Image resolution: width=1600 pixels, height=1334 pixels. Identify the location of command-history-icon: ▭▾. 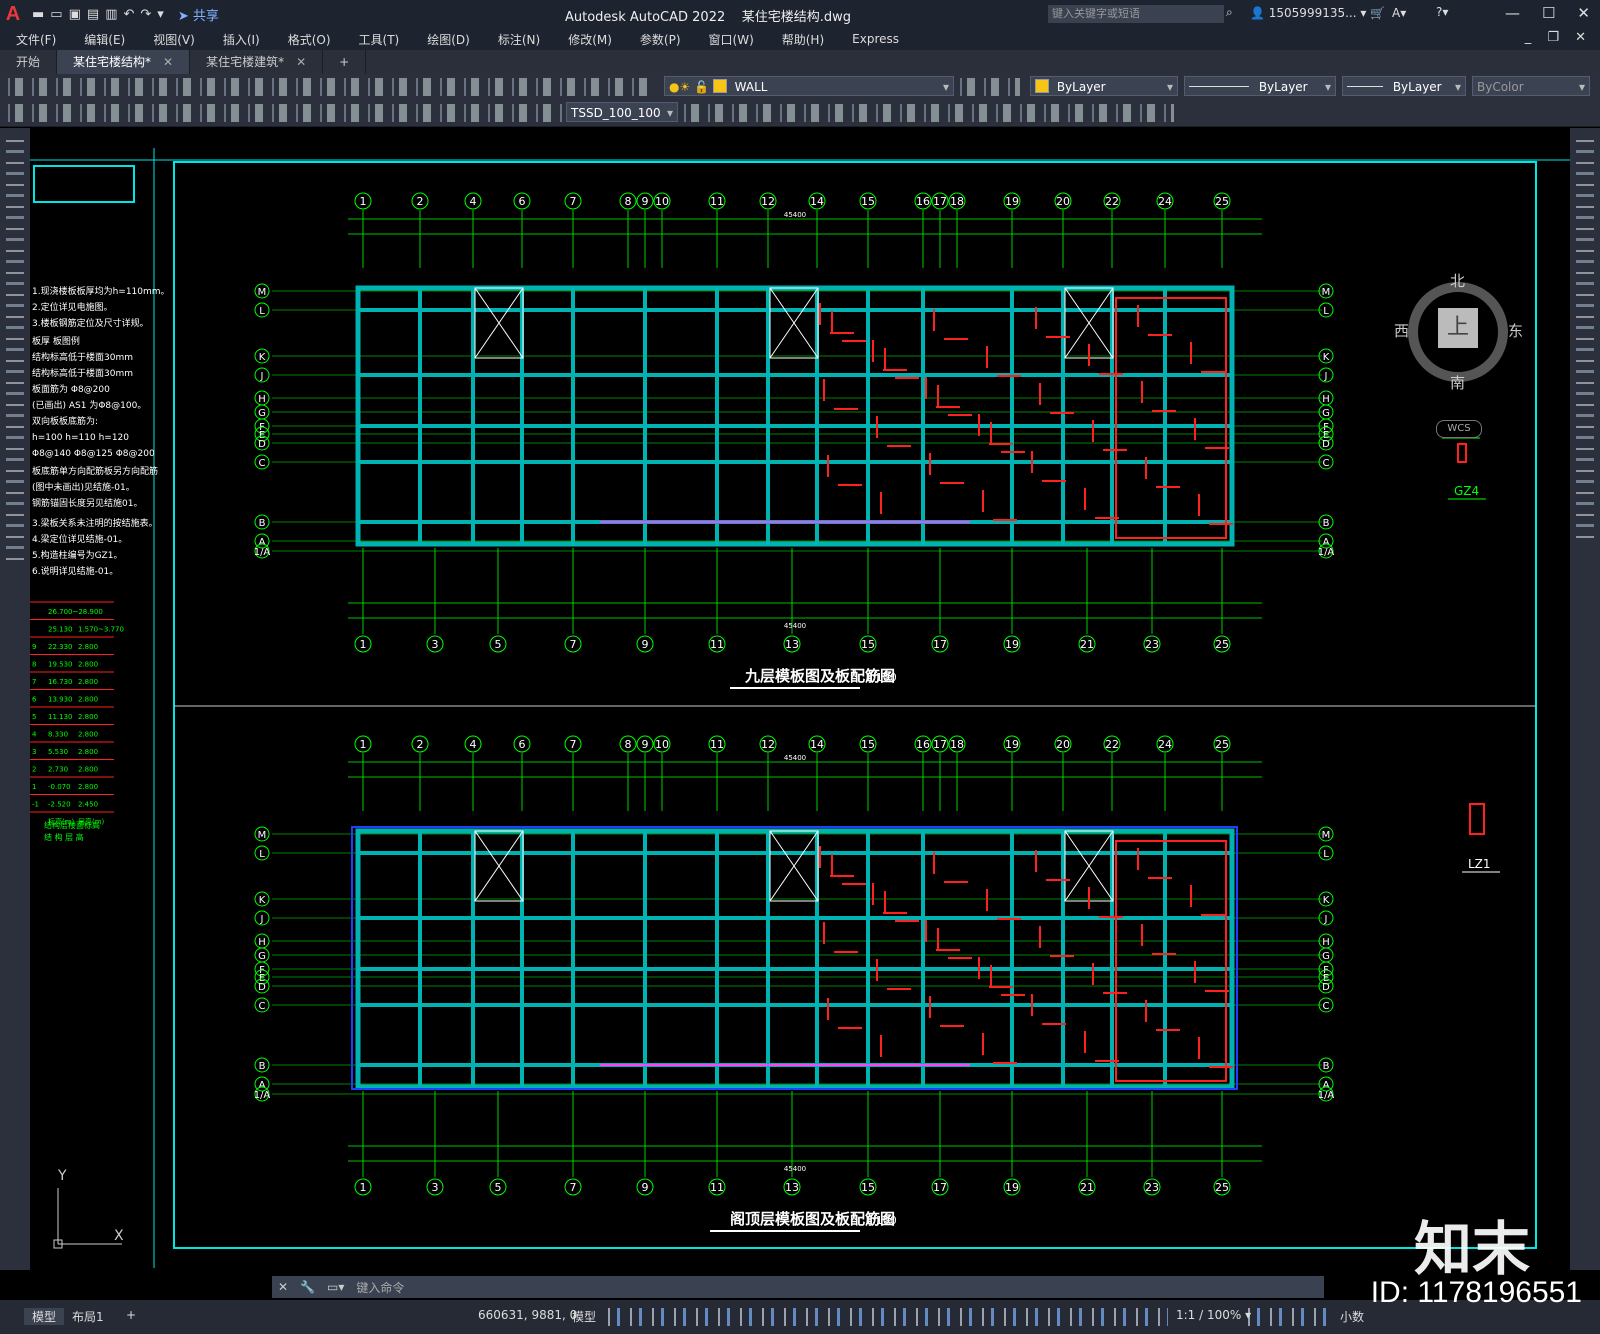
(335, 1287).